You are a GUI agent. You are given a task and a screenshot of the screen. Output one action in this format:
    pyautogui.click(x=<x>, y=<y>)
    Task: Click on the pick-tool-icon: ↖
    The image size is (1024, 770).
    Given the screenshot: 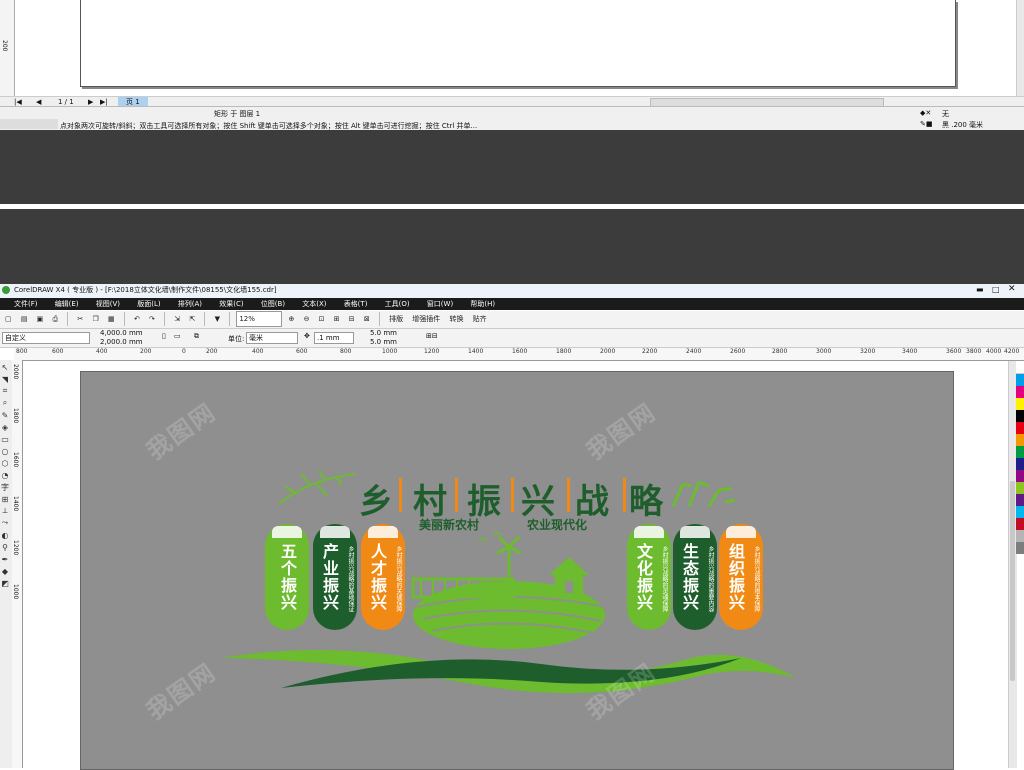 What is the action you would take?
    pyautogui.click(x=5, y=367)
    